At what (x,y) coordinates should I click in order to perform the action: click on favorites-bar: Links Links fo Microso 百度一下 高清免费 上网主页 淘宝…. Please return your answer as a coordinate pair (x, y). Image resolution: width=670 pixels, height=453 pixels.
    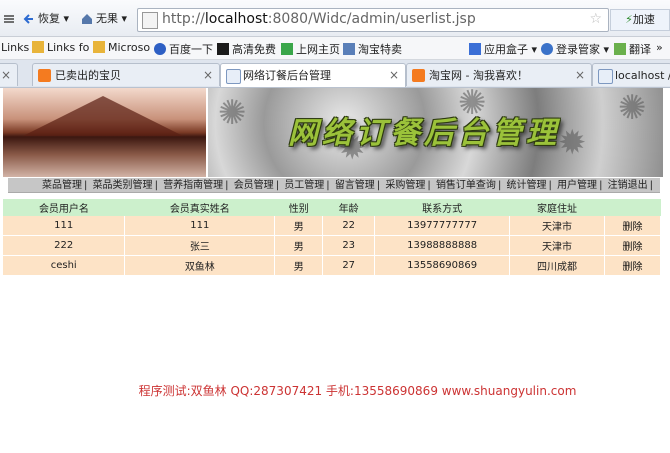
    Looking at the image, I should click on (335, 48).